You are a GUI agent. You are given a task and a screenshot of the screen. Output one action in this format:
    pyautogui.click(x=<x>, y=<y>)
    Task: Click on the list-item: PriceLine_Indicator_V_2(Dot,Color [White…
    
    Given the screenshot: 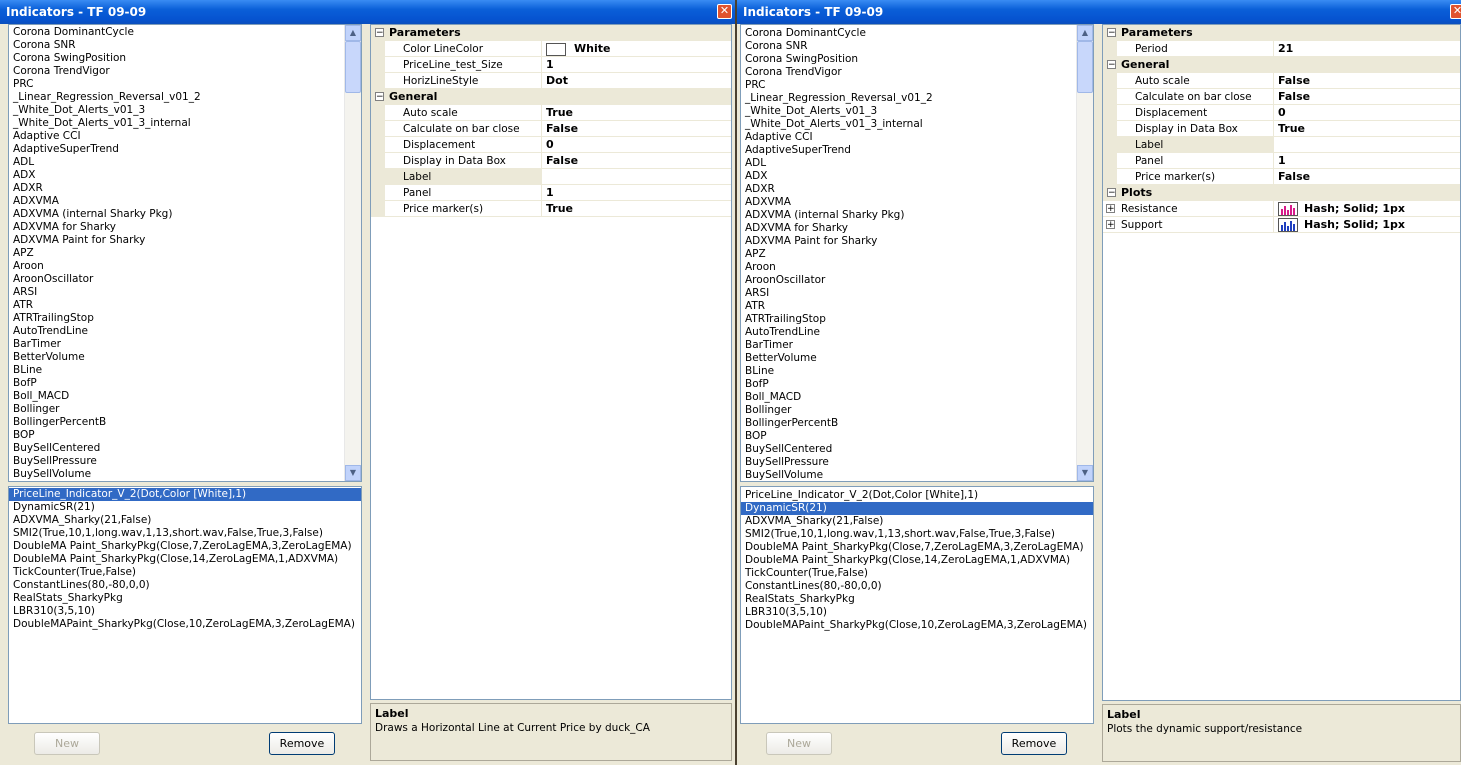 What is the action you would take?
    pyautogui.click(x=917, y=495)
    